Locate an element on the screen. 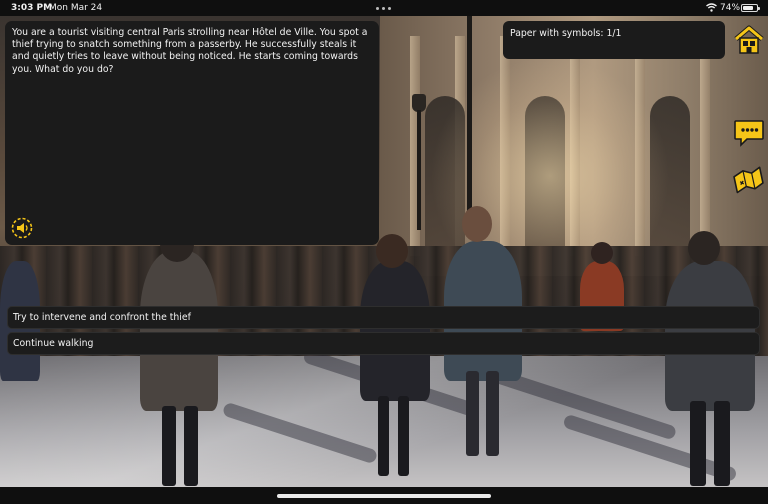 Image resolution: width=768 pixels, height=504 pixels. status-time: 3:03 PM is located at coordinates (32, 8).